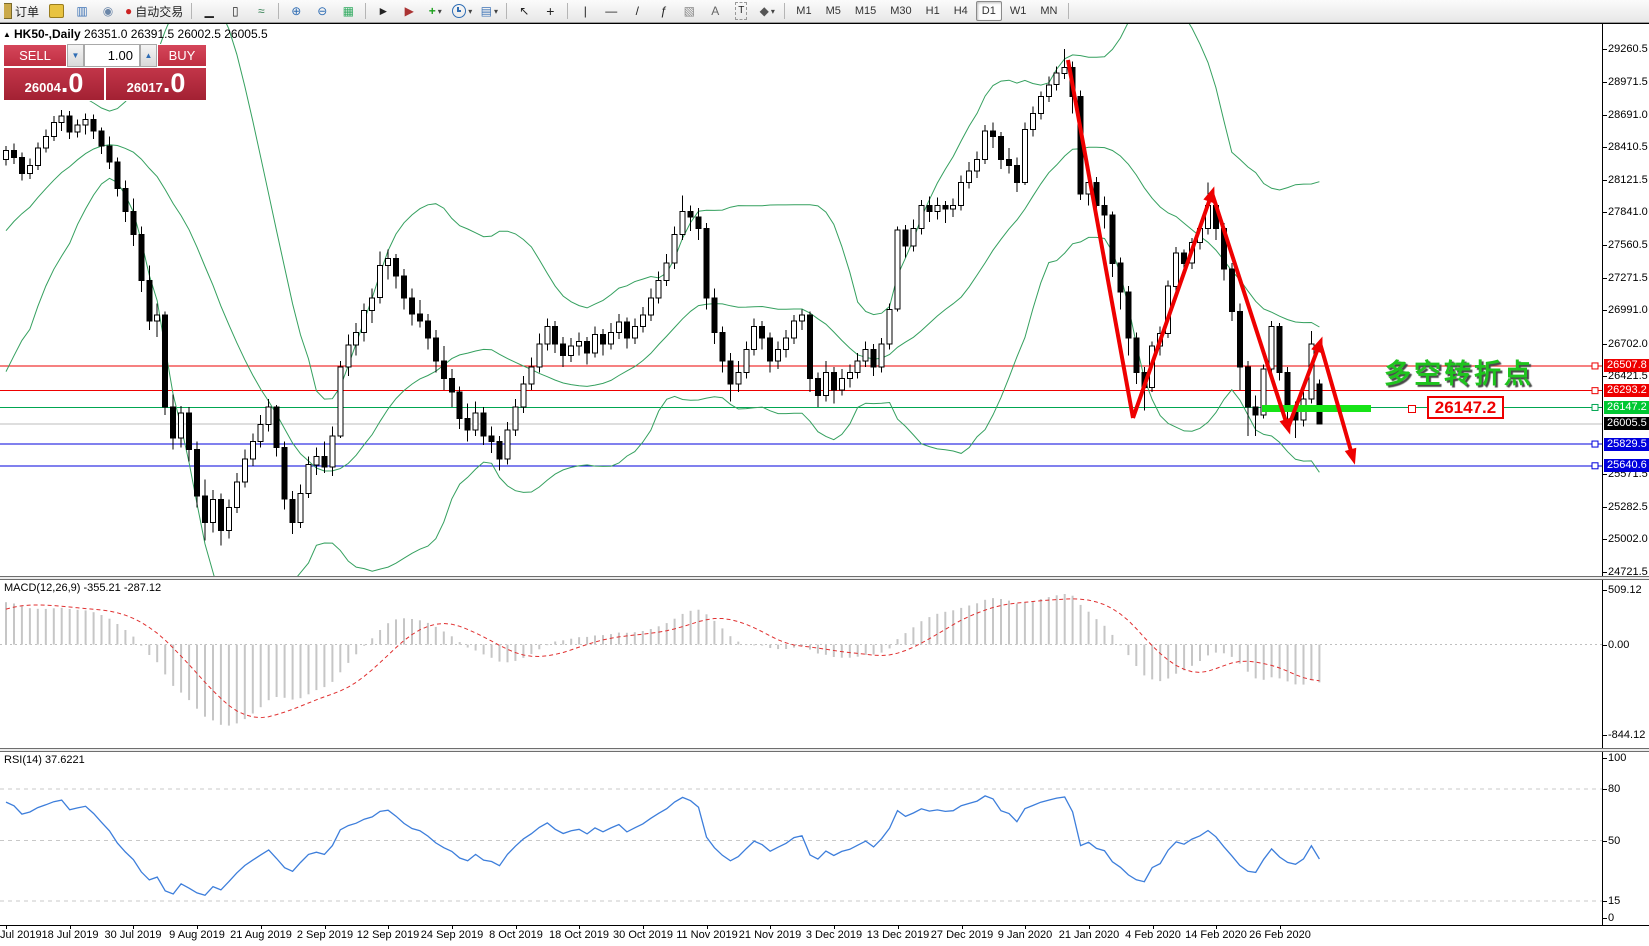 This screenshot has width=1649, height=946. I want to click on cursor-button: ↖, so click(524, 11).